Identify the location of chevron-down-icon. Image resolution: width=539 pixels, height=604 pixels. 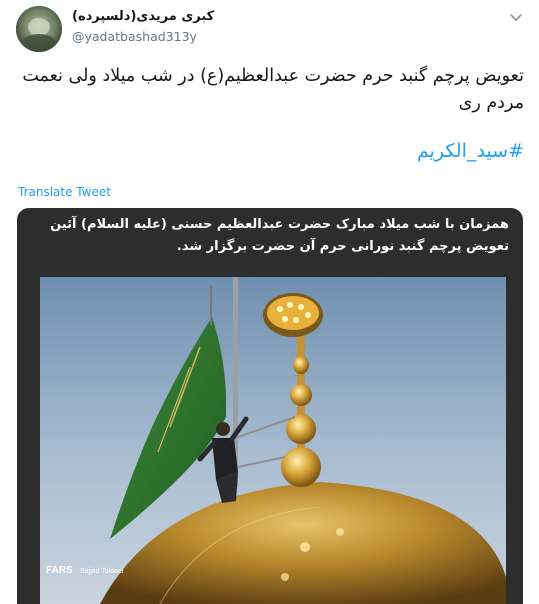
(516, 17).